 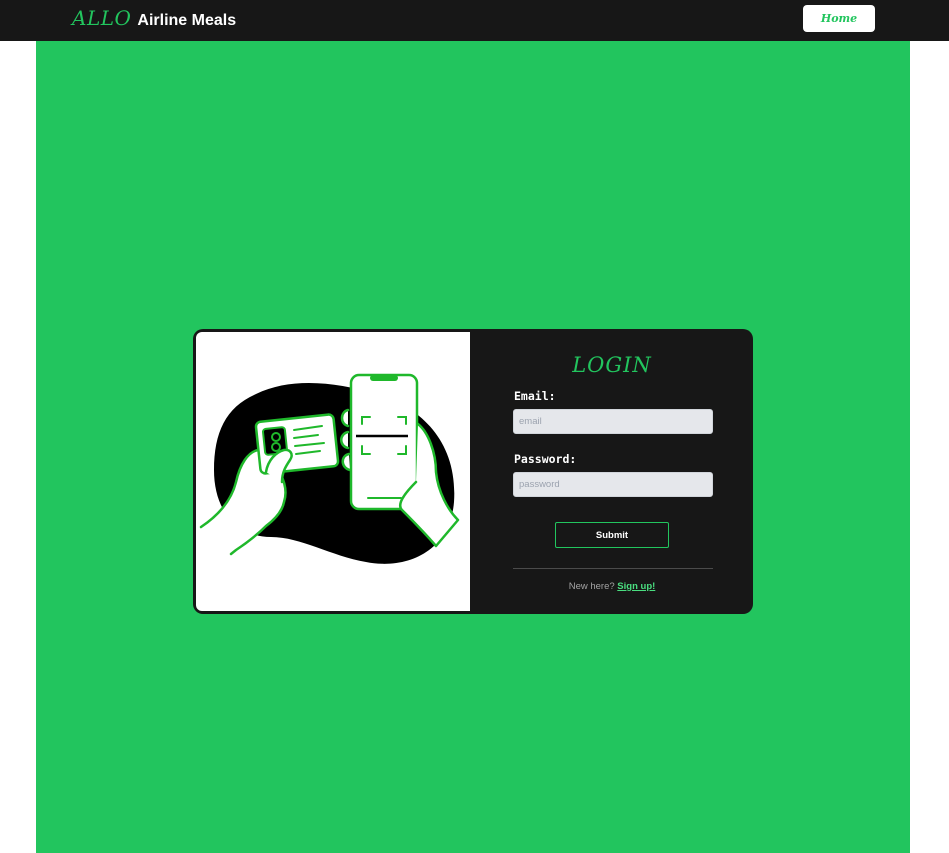 I want to click on signup-prompt: New here?, so click(x=591, y=586).